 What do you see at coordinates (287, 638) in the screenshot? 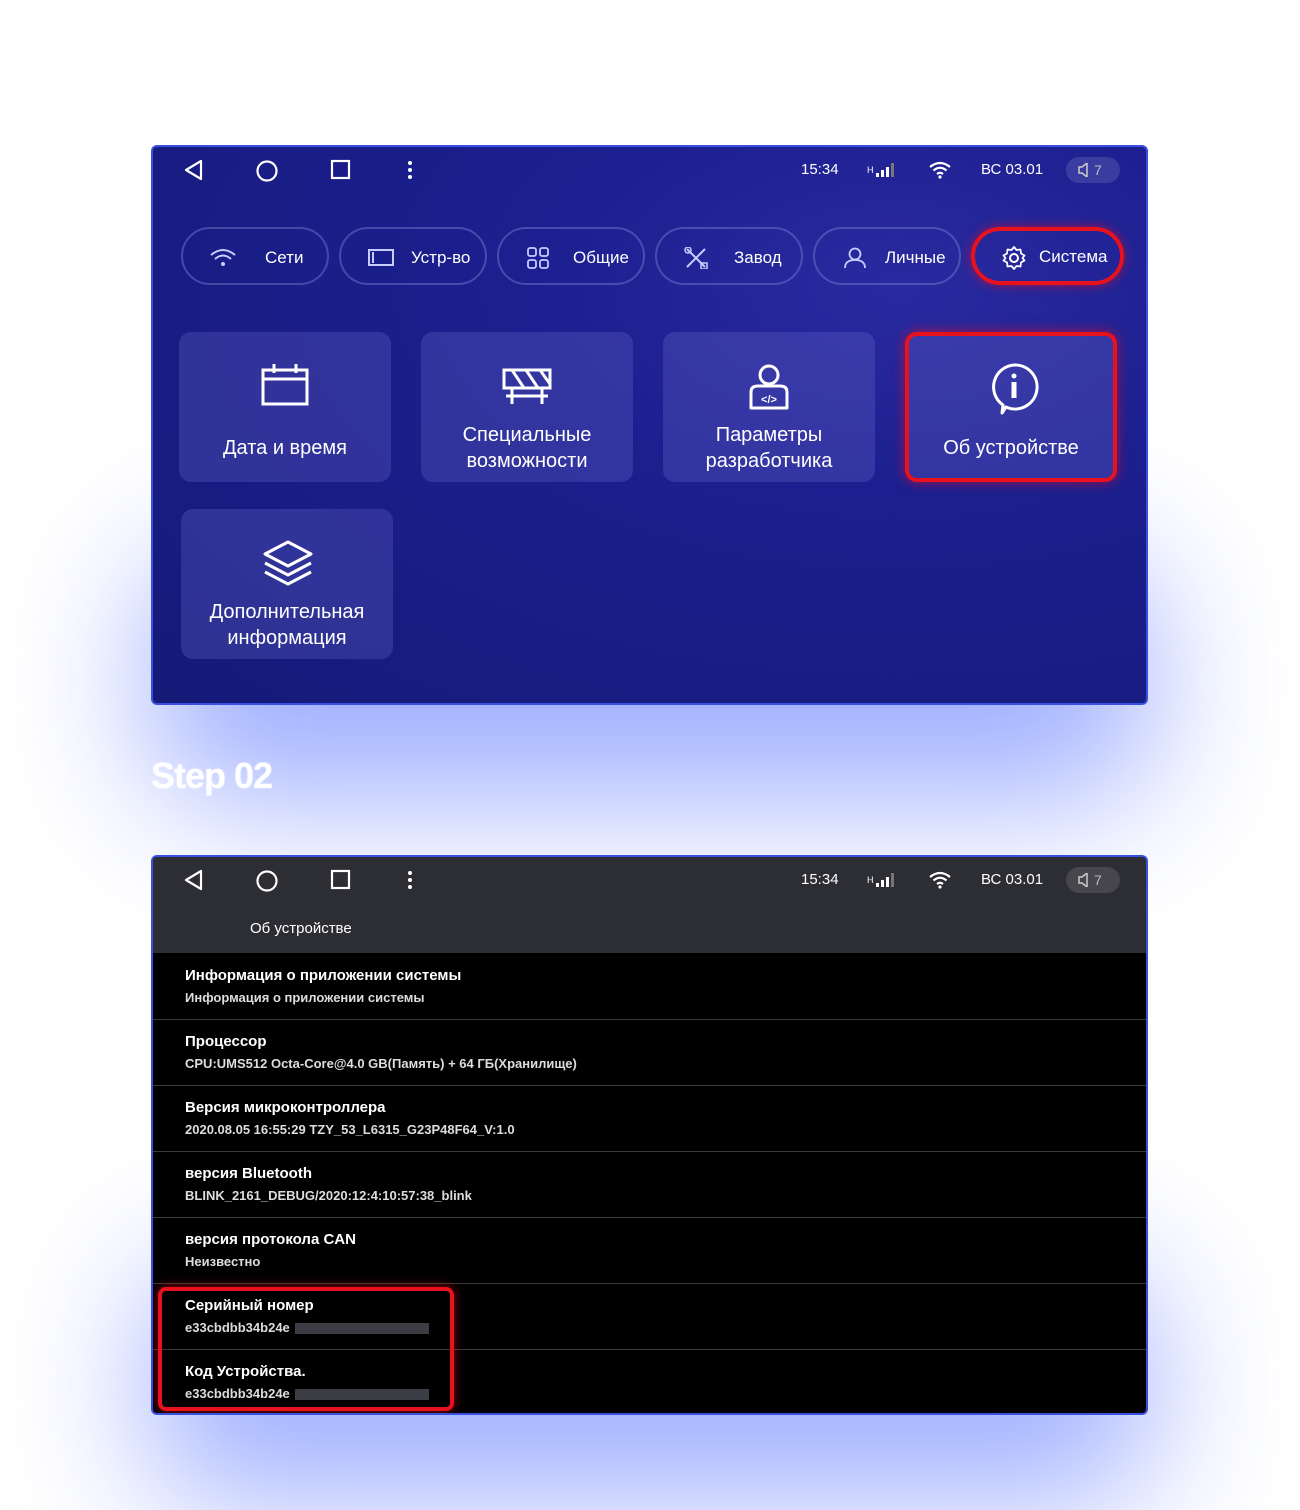
I see `tile-label: информация` at bounding box center [287, 638].